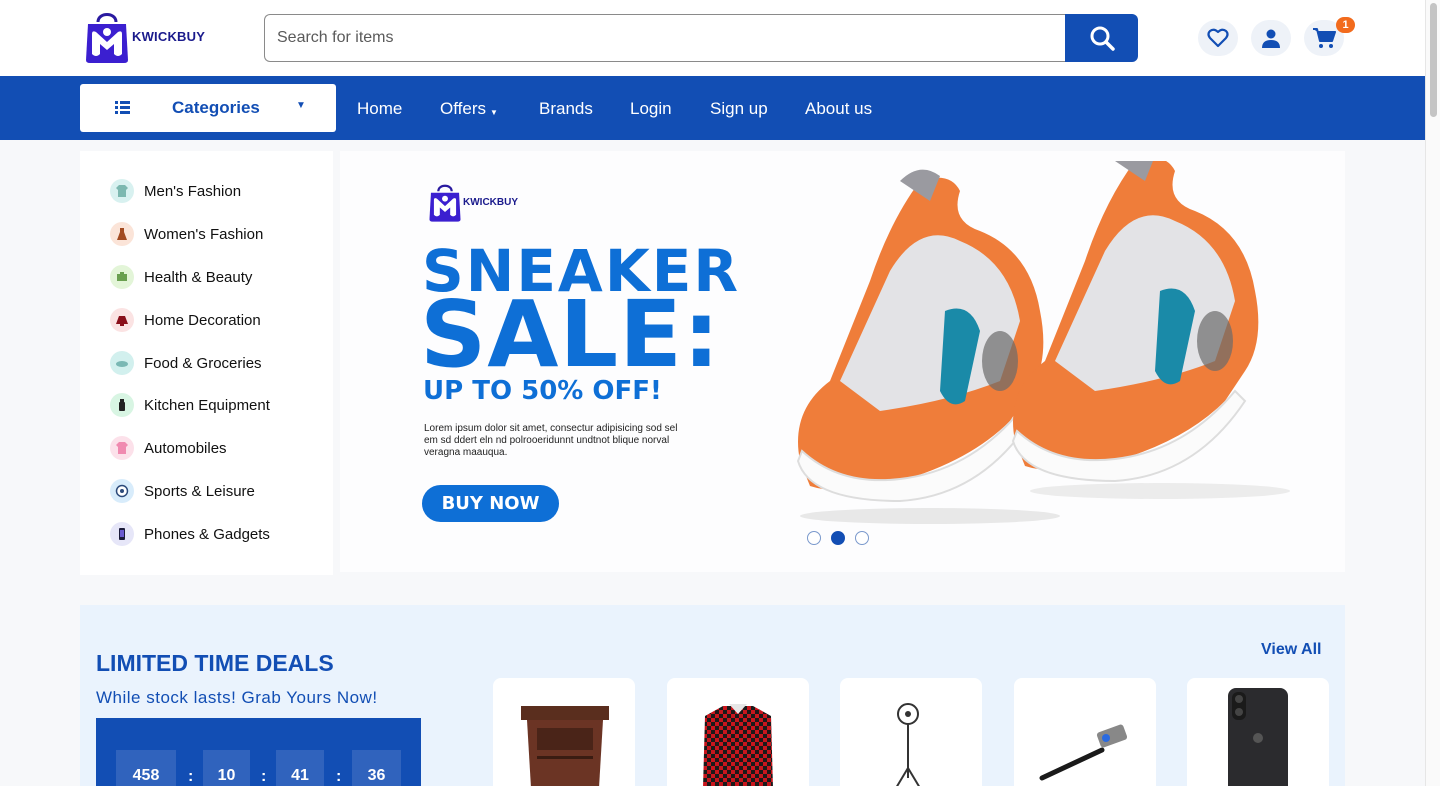  I want to click on deal-card-nightstand, so click(564, 732).